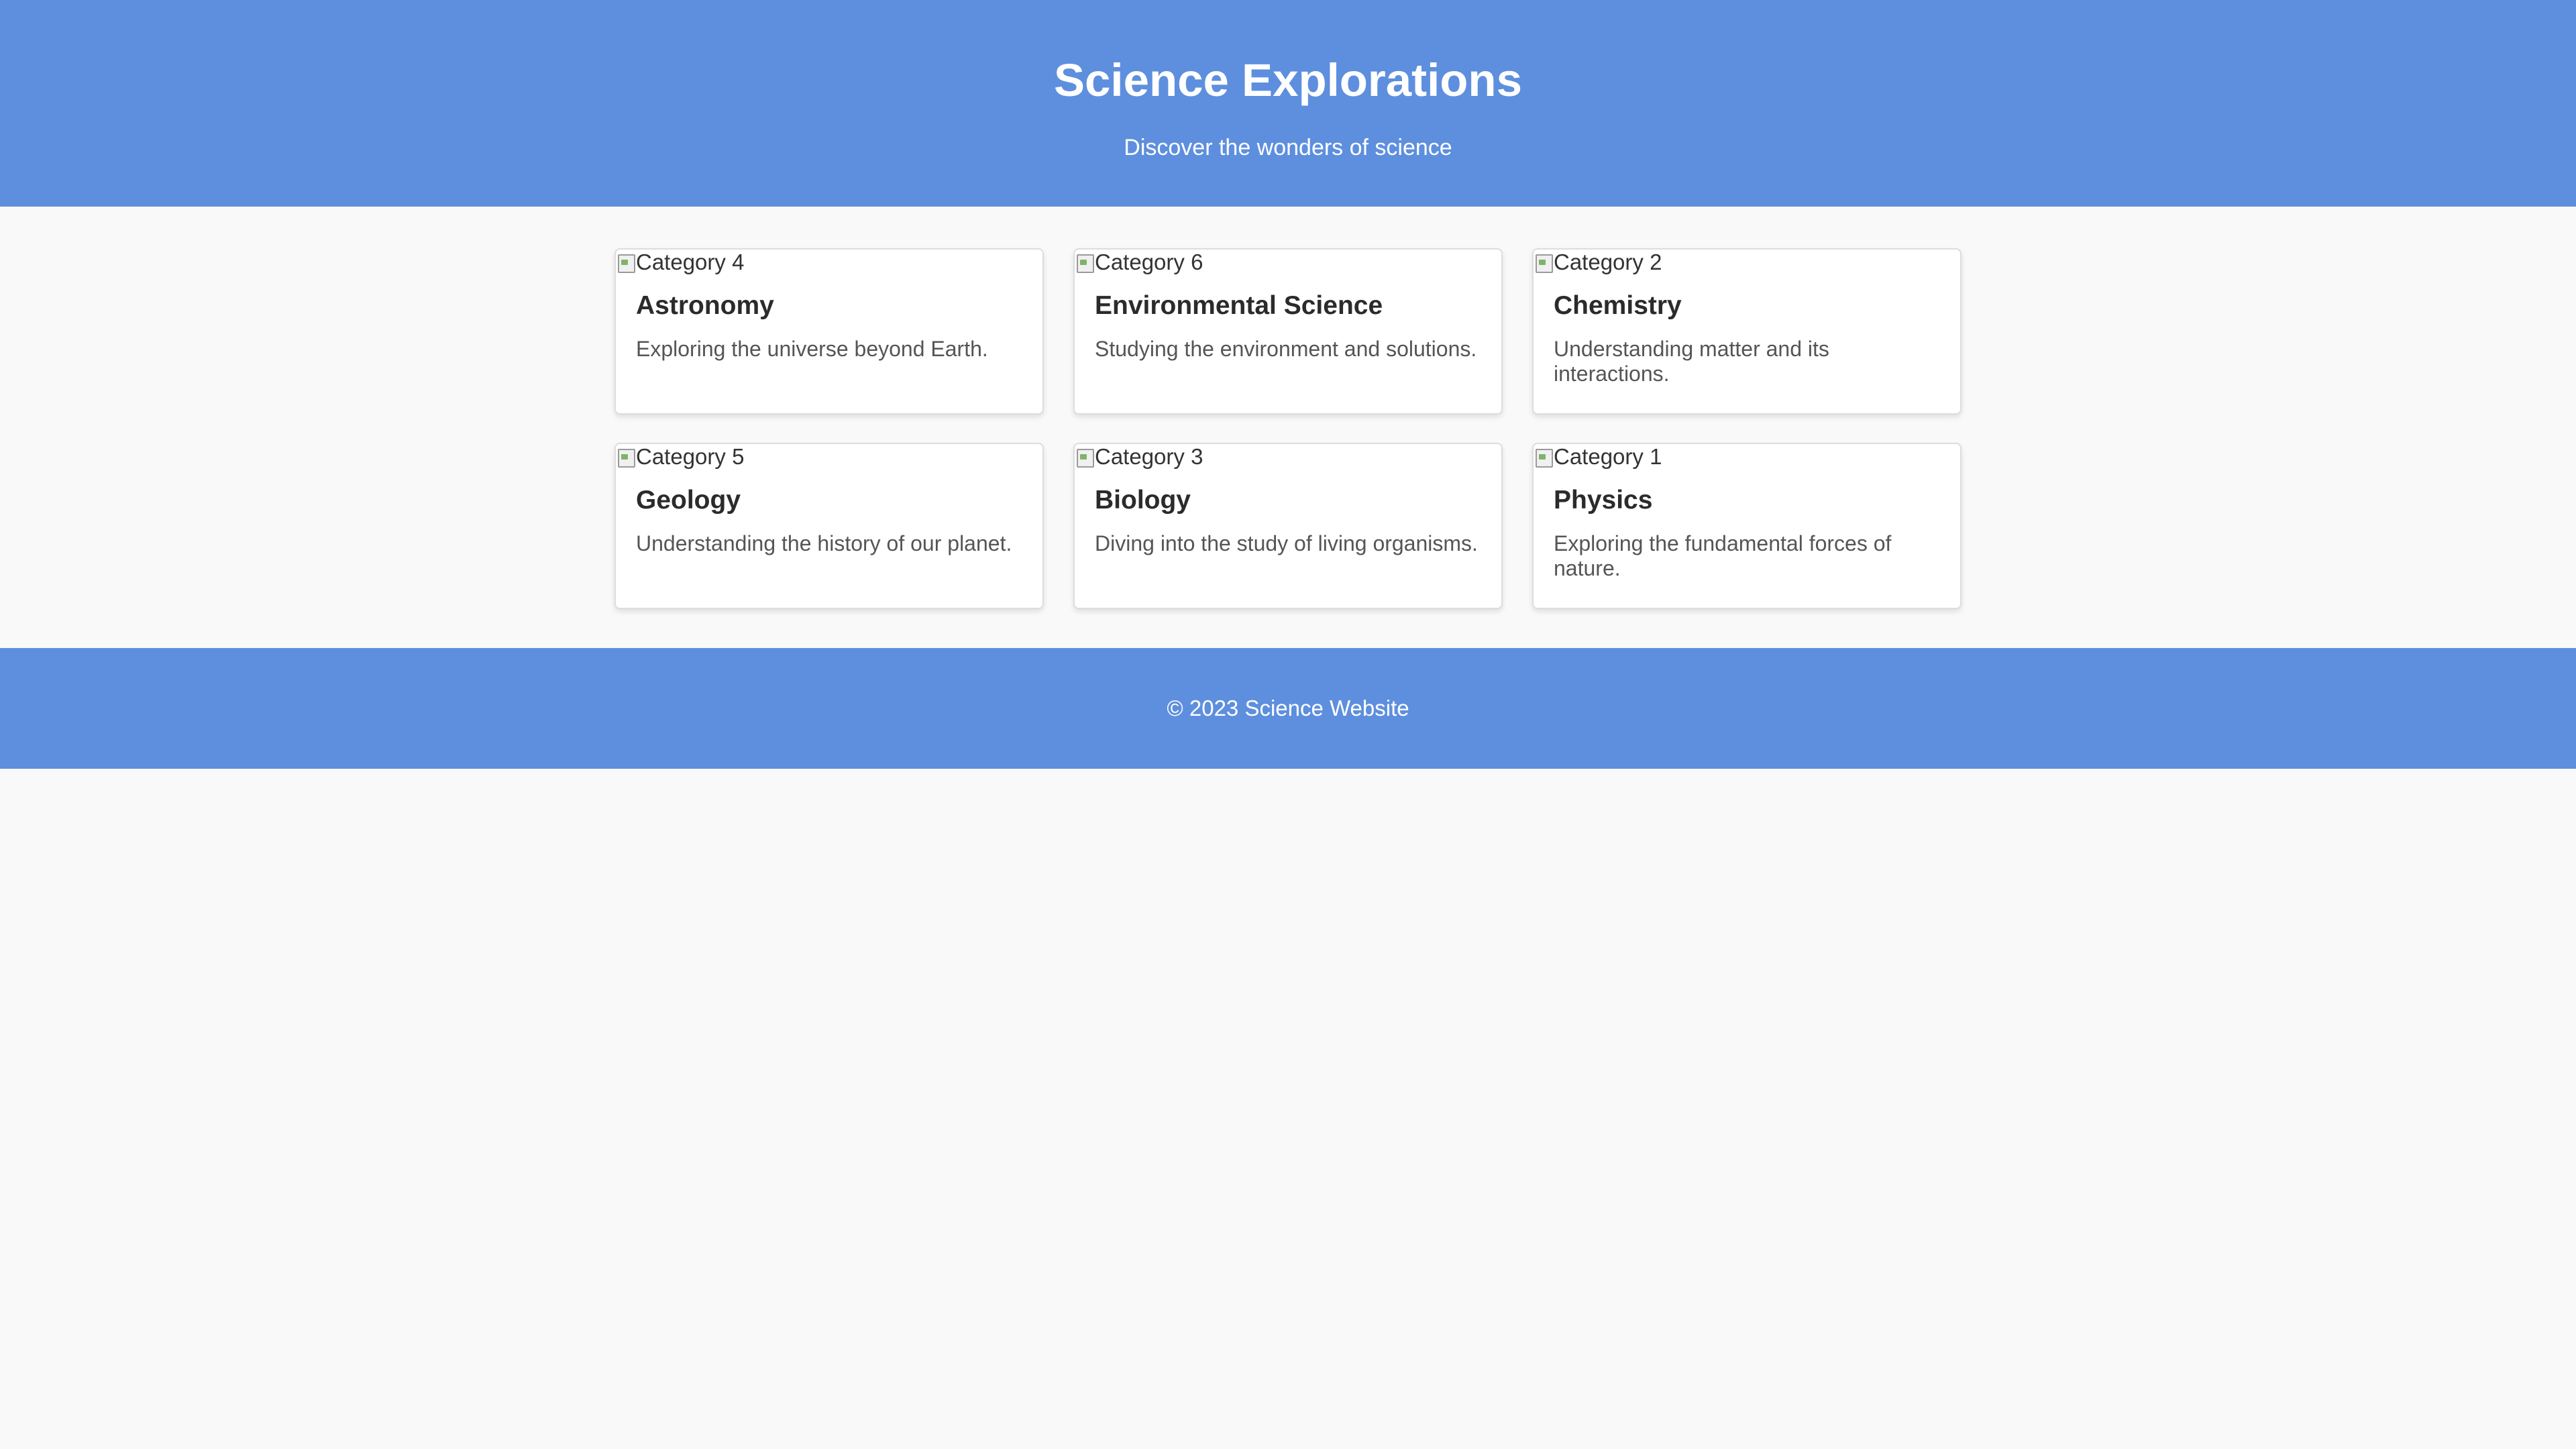  Describe the element at coordinates (1288, 457) in the screenshot. I see `card-image: Category 3` at that location.